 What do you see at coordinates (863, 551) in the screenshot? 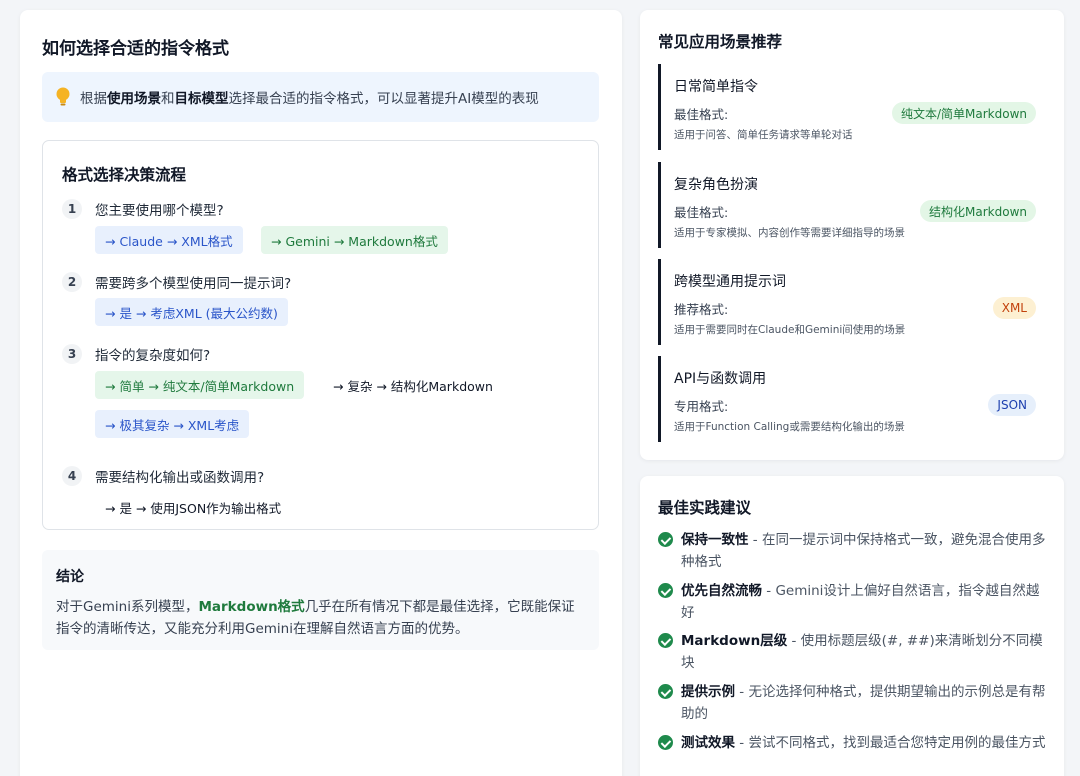
I see `practice-text: 保持一致性 - 在同一提示词中保持格式一致，避免混合使用多种格式` at bounding box center [863, 551].